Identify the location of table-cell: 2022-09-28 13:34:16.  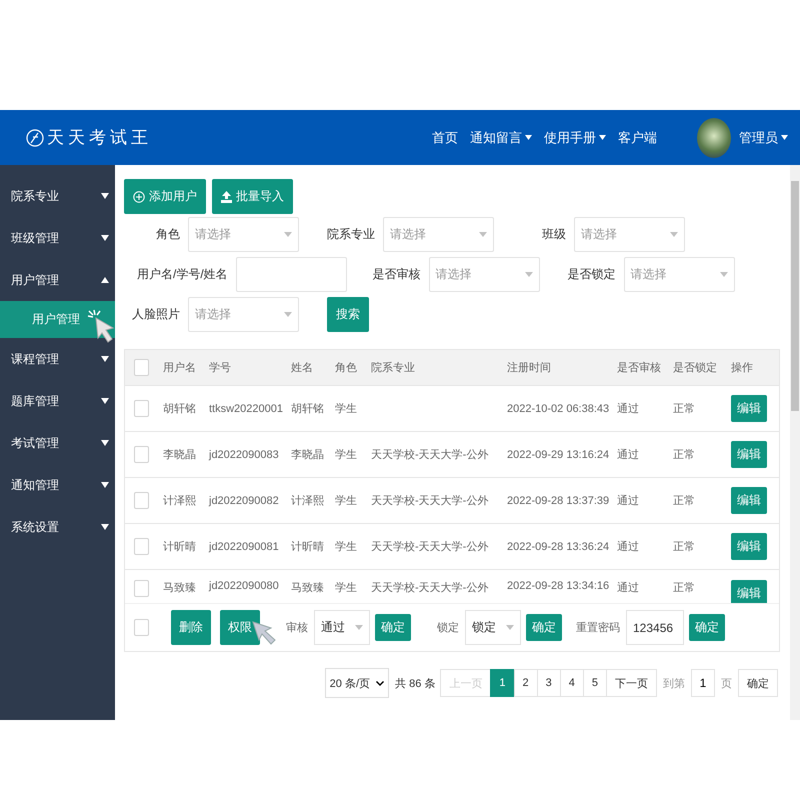
(558, 586).